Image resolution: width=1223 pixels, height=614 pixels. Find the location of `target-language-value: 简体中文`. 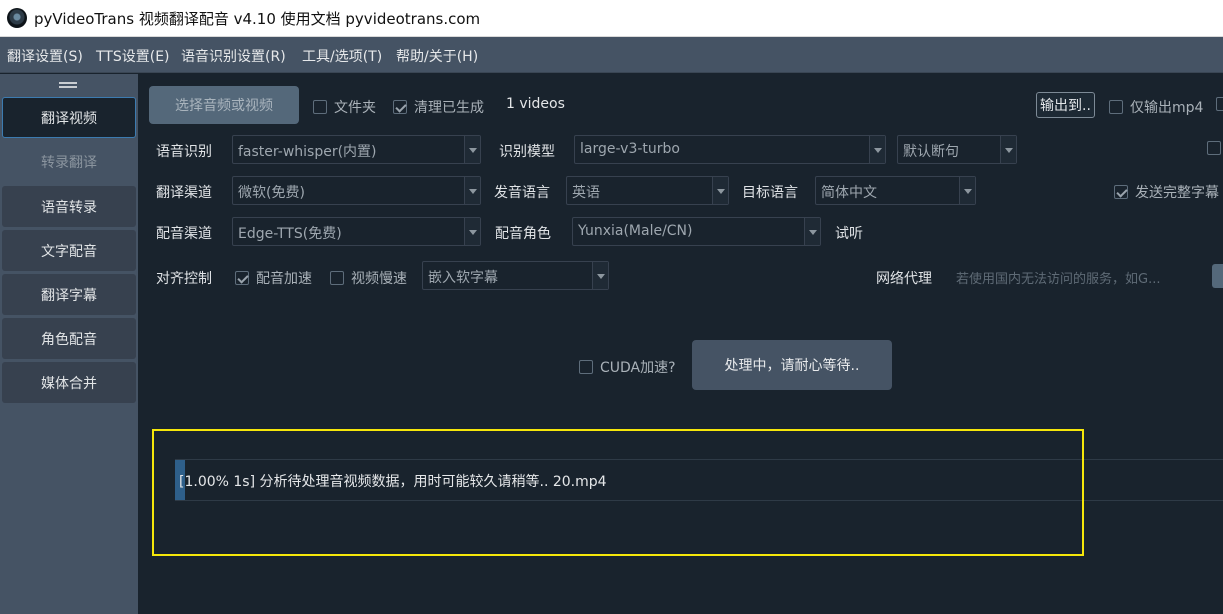

target-language-value: 简体中文 is located at coordinates (849, 193).